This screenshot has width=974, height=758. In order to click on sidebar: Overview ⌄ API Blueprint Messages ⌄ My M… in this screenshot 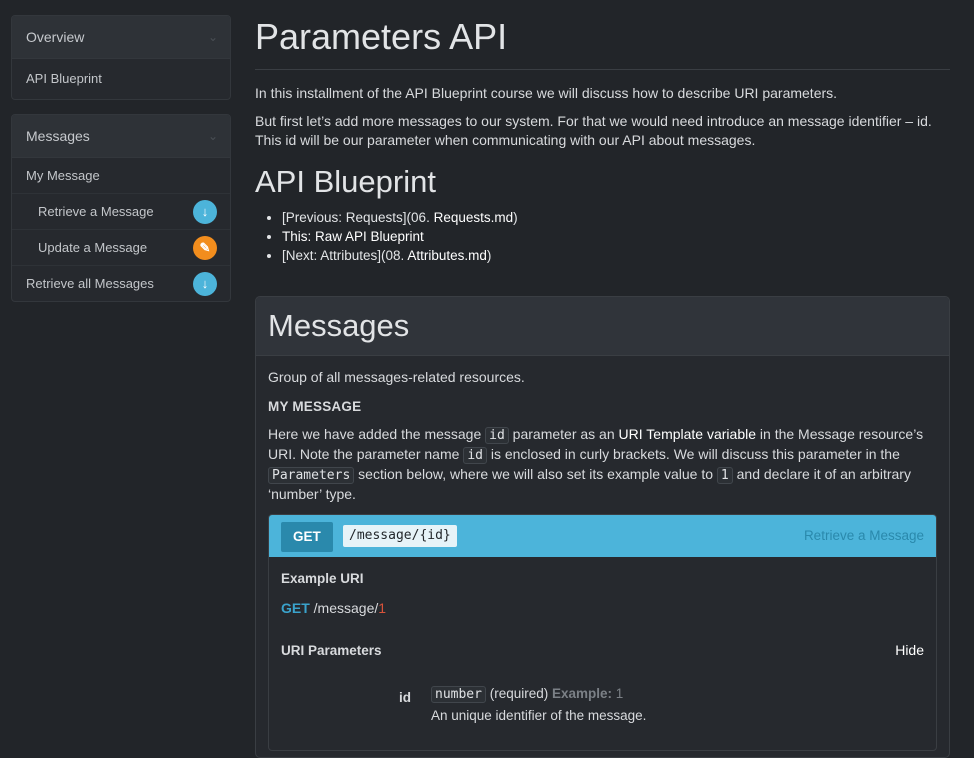, I will do `click(121, 165)`.